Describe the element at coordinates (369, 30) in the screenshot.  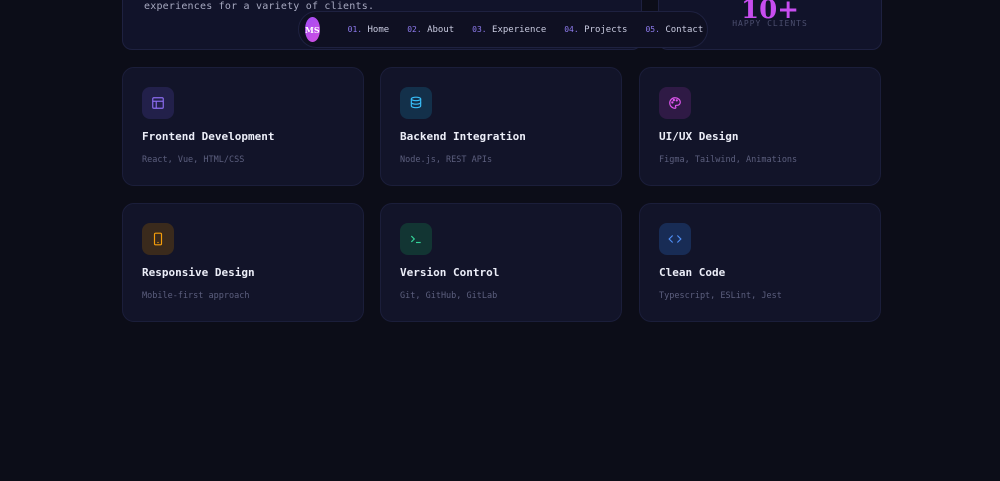
I see `nav-item-home: 01. Home` at that location.